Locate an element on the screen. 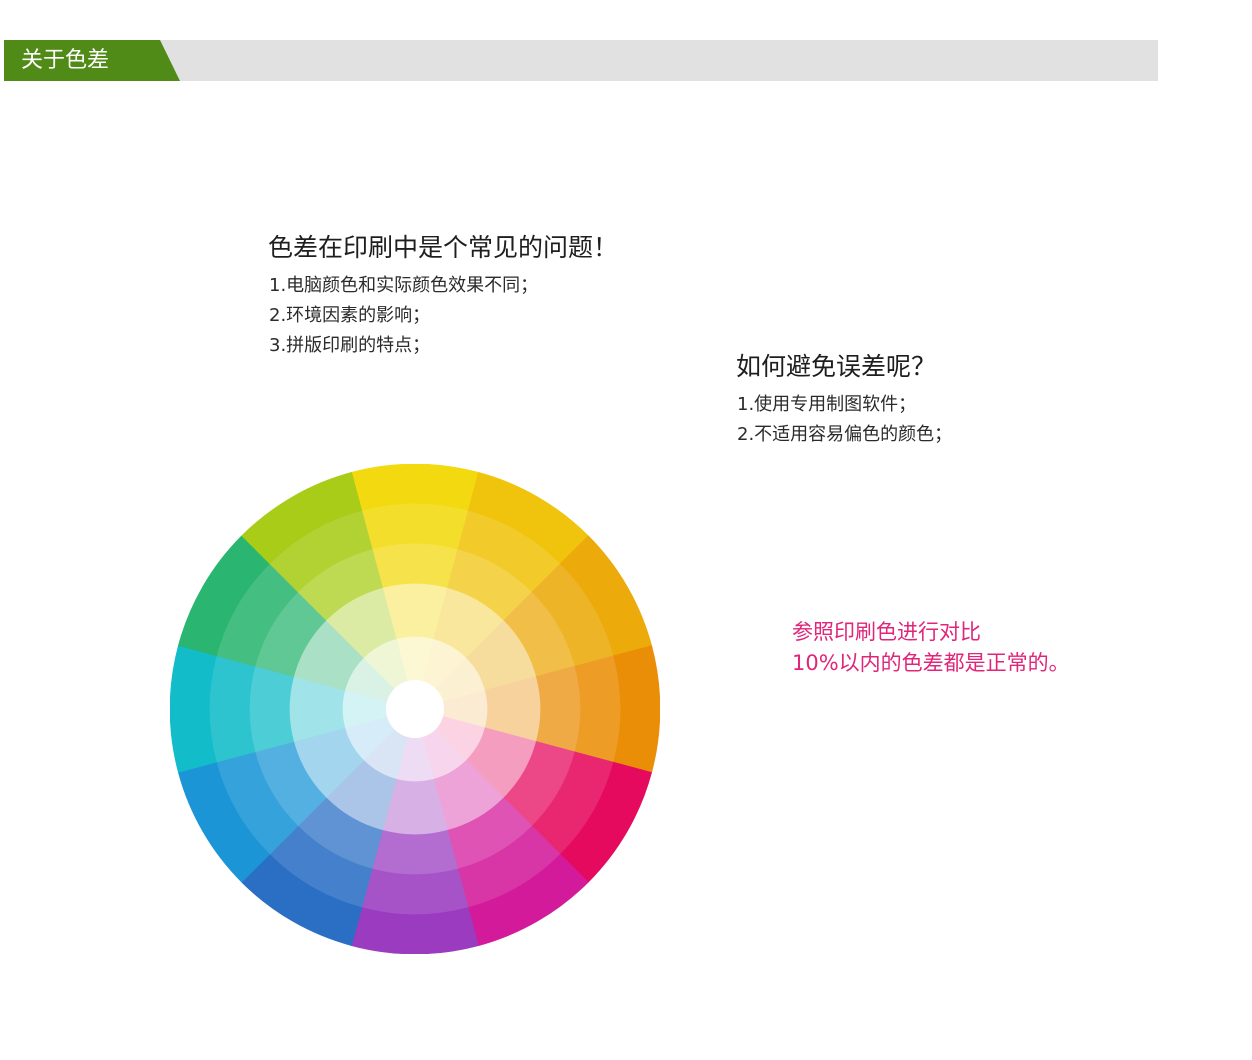 The width and height of the screenshot is (1252, 1060). problem-heading: 色差在印刷中是个常见的问题！ is located at coordinates (443, 247).